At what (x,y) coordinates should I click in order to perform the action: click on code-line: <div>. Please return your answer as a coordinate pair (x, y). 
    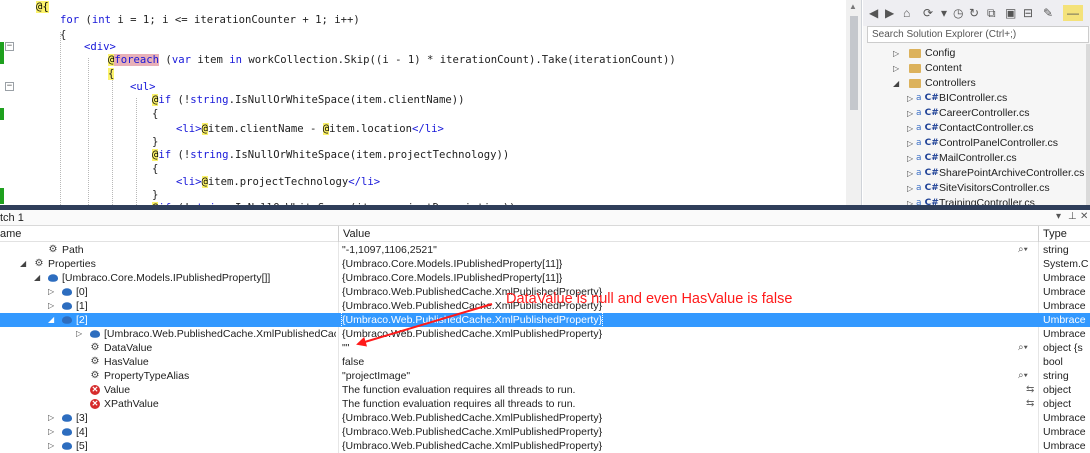
    Looking at the image, I should click on (100, 47).